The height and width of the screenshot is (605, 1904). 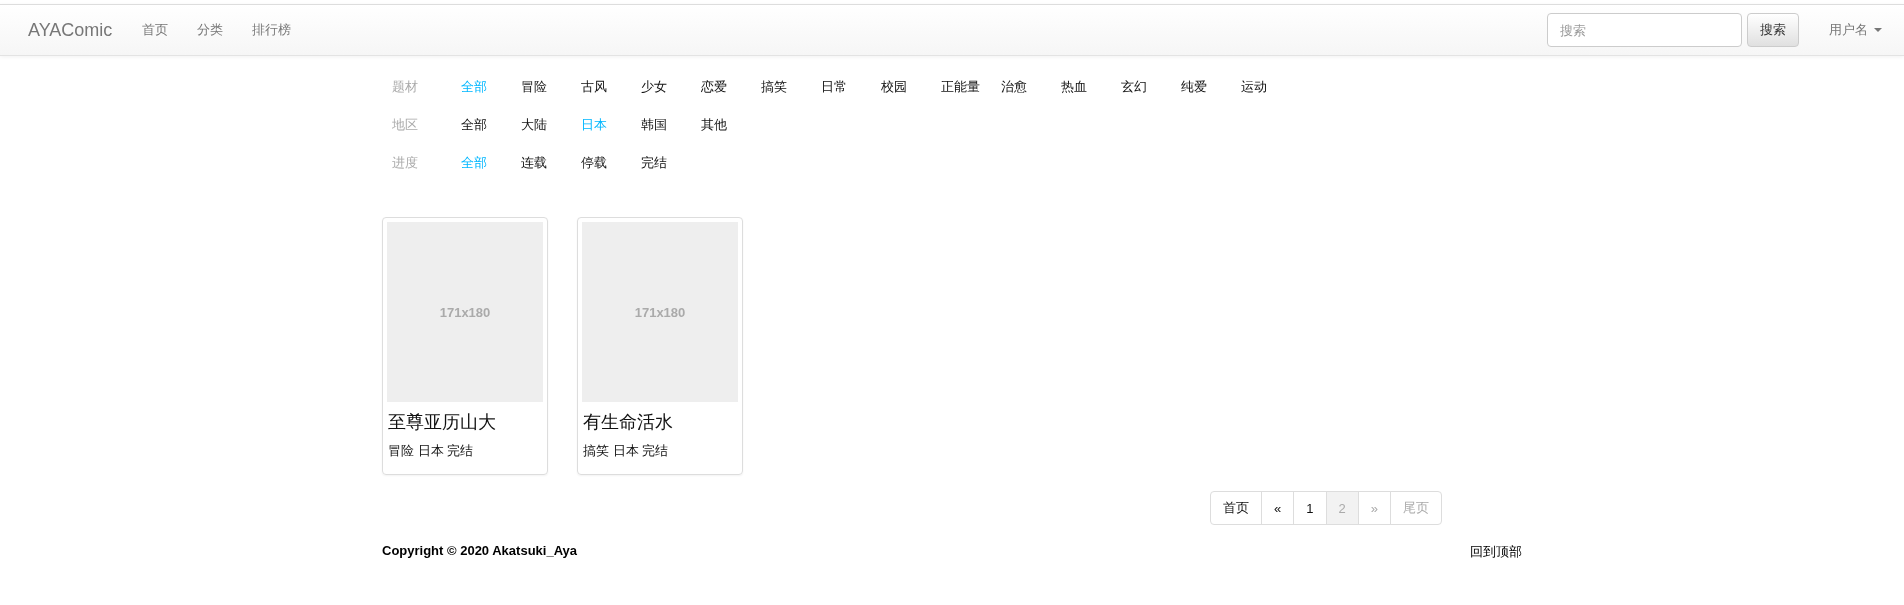 What do you see at coordinates (465, 451) in the screenshot?
I see `comic-tags: 冒险 日本 完结` at bounding box center [465, 451].